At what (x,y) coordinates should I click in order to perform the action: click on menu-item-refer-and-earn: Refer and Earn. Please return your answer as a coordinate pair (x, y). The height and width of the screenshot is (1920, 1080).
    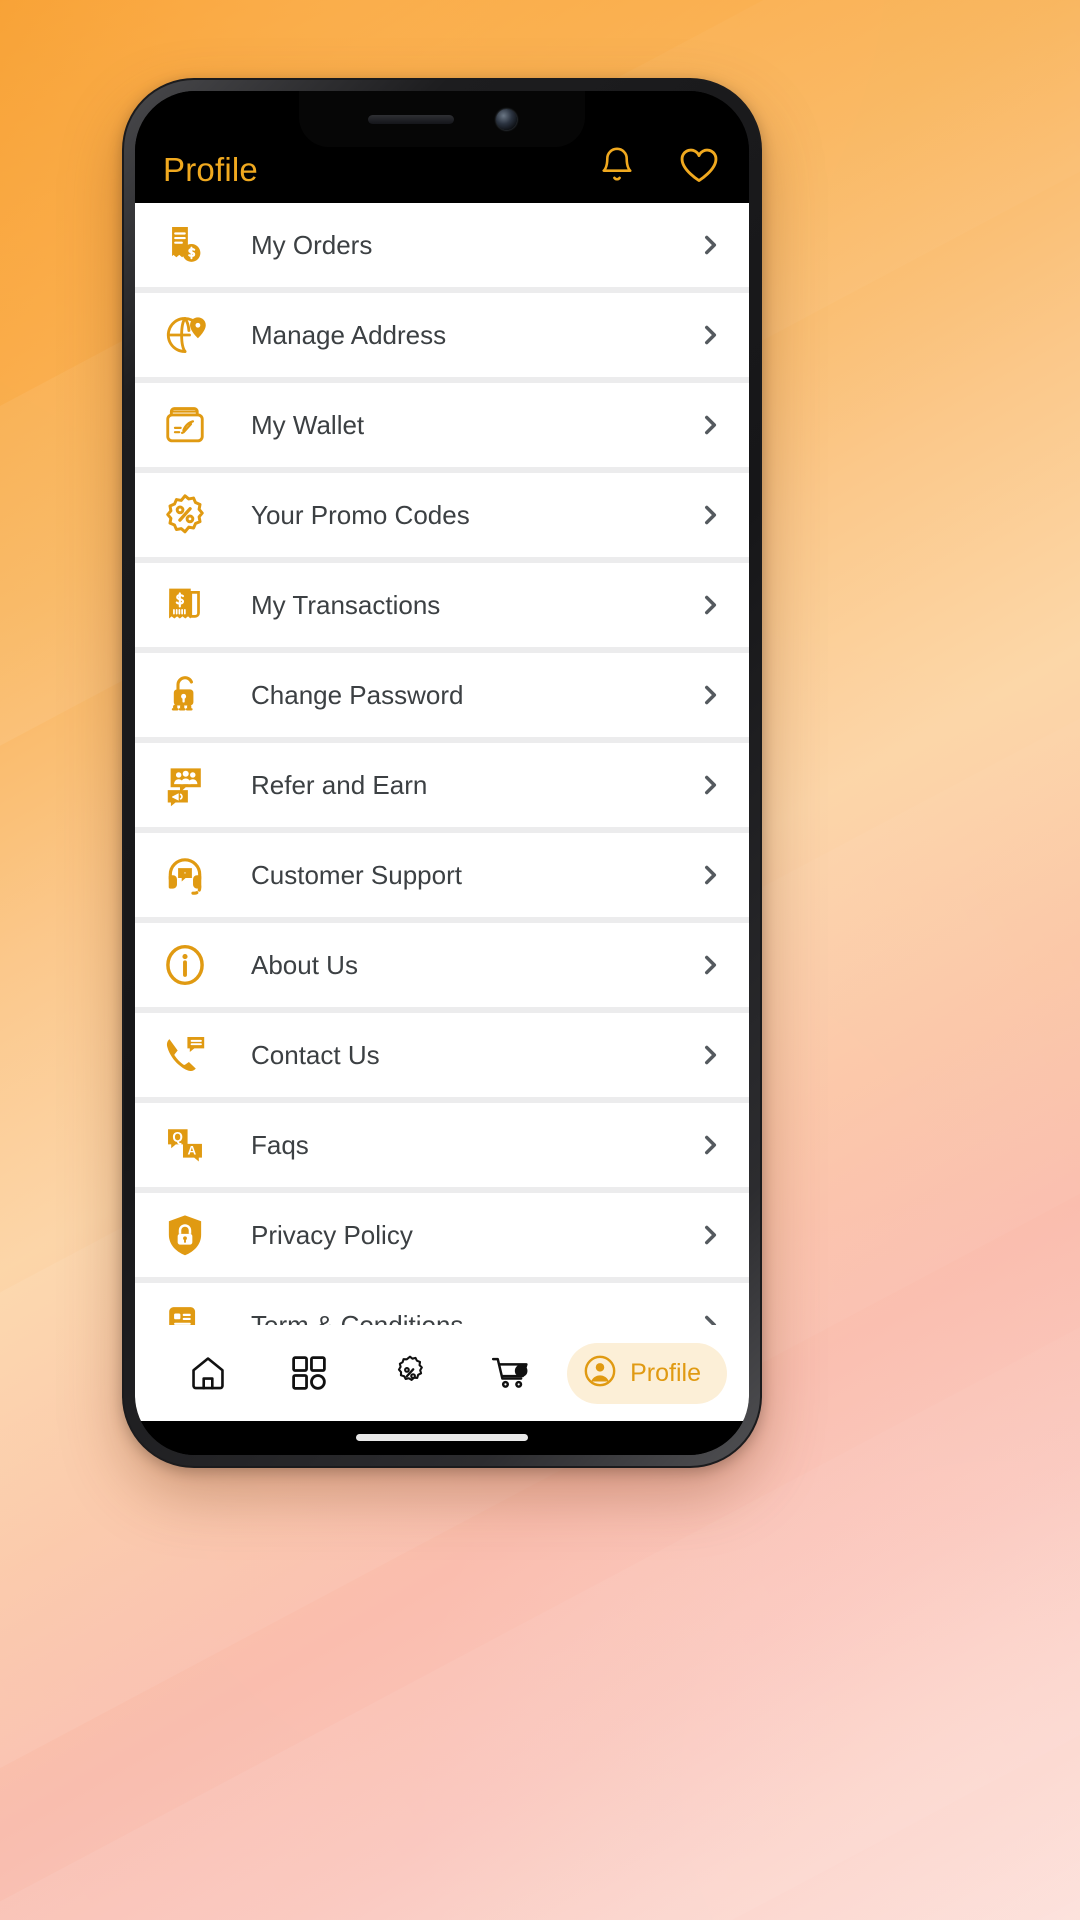
    Looking at the image, I should click on (442, 785).